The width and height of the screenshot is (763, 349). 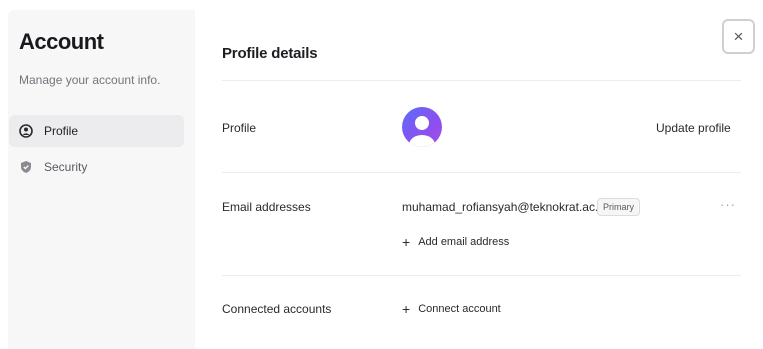 I want to click on primary-badge: Primary, so click(x=618, y=207).